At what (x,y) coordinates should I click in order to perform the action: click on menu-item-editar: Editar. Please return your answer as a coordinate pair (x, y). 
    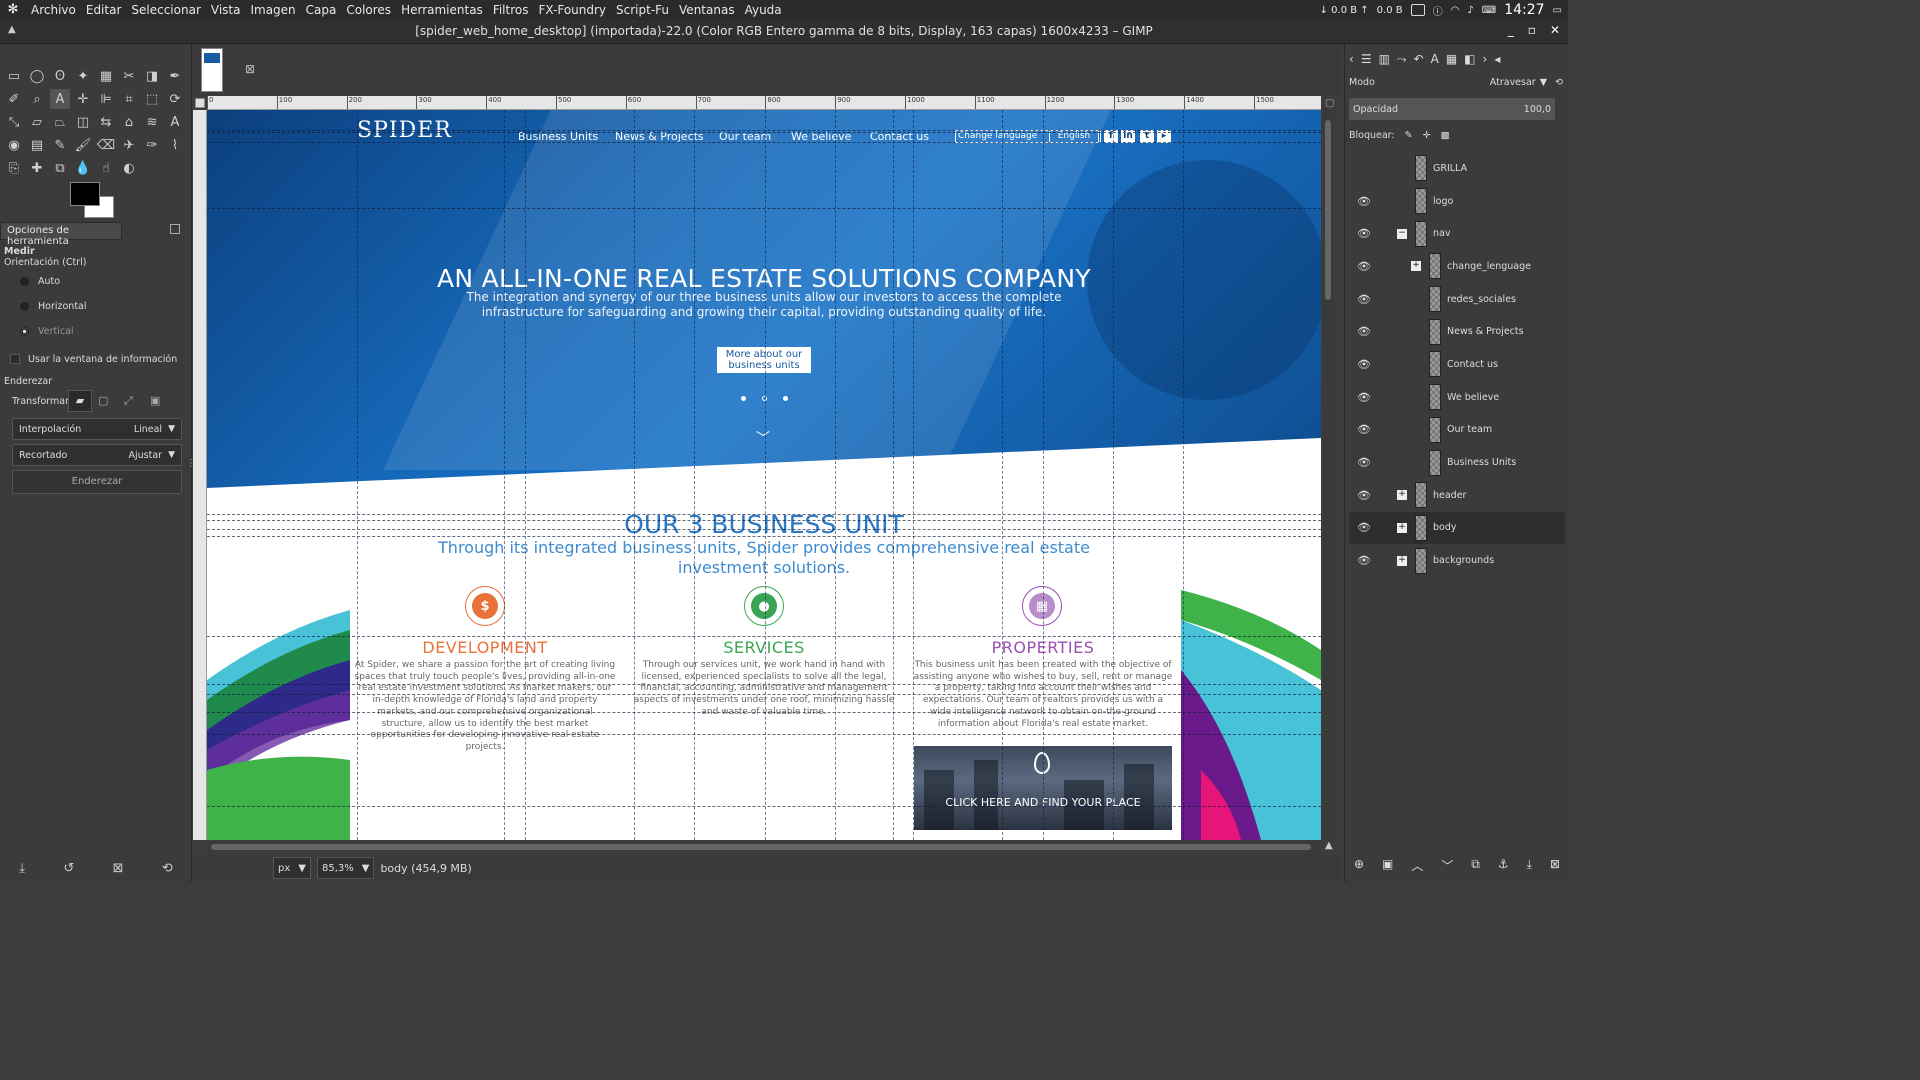
    Looking at the image, I should click on (104, 10).